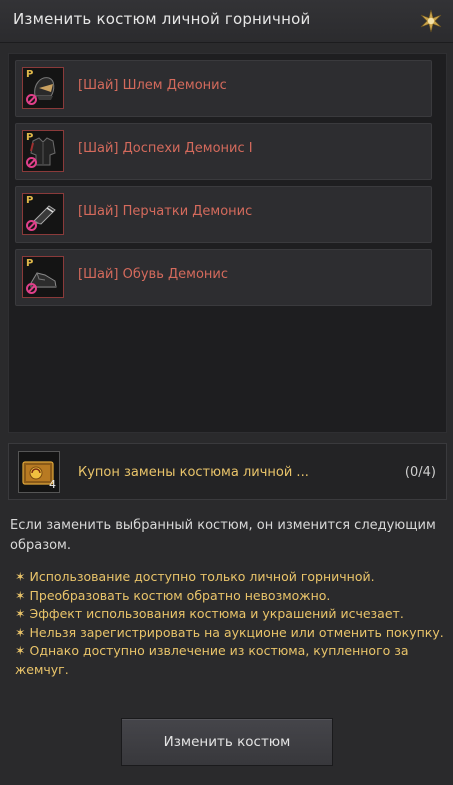 This screenshot has height=785, width=453. I want to click on list-item: P [Шай] Обувь Демонис, so click(223, 277).